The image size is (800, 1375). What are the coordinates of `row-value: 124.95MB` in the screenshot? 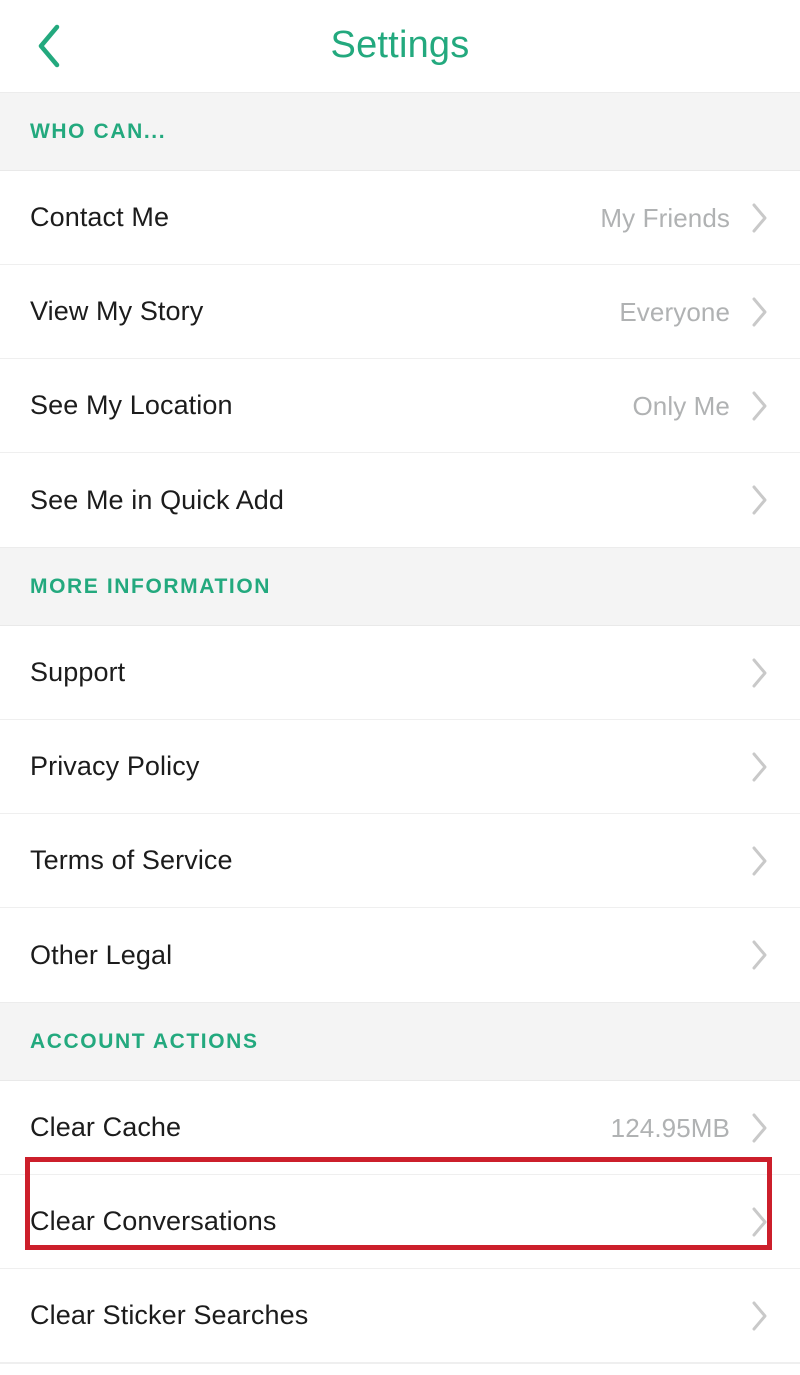 It's located at (670, 1127).